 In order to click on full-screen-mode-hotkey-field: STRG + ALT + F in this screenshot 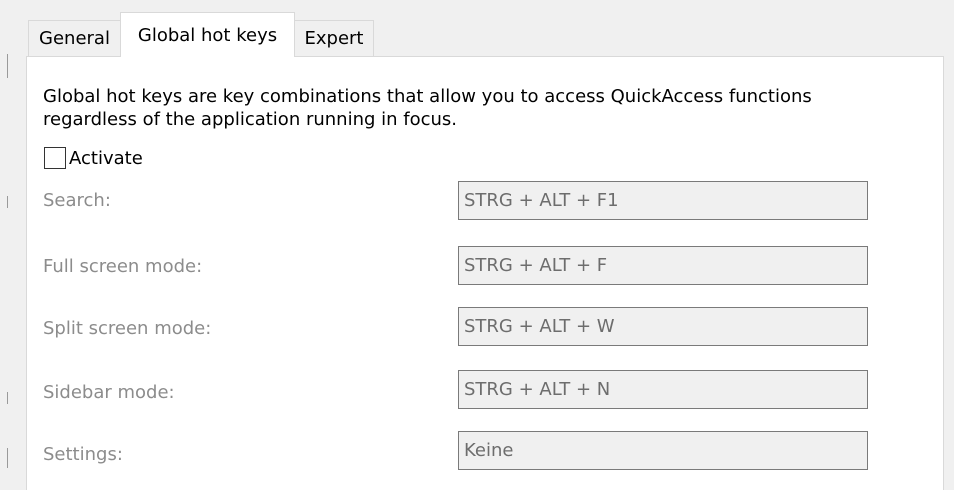, I will do `click(663, 265)`.